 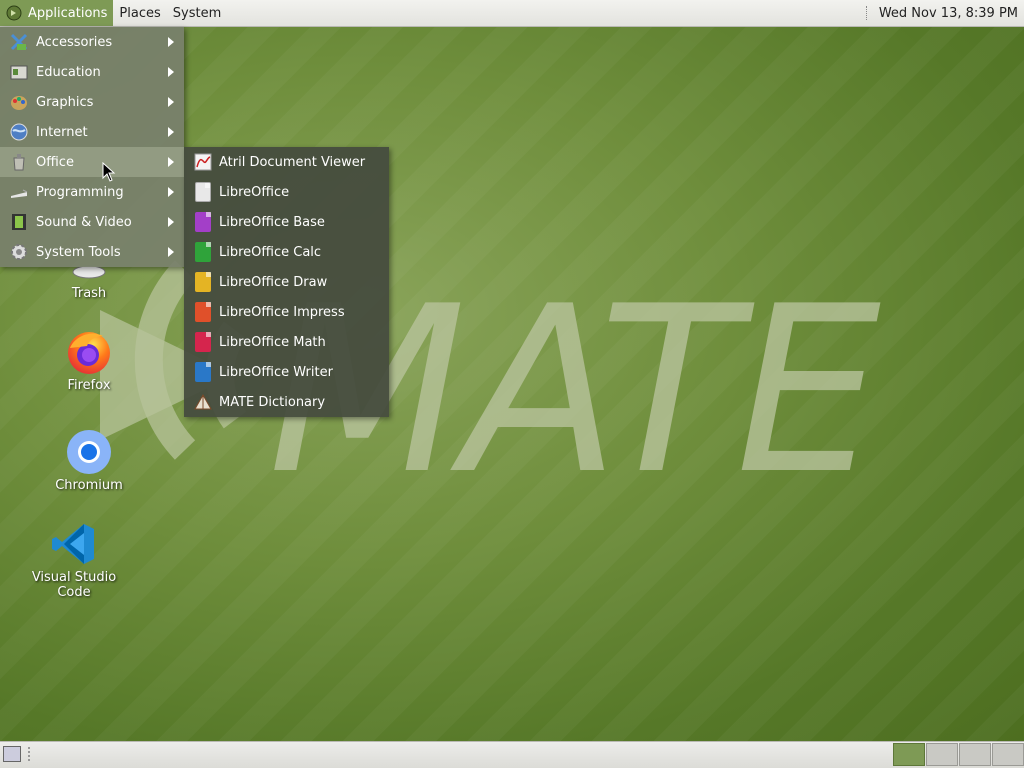 What do you see at coordinates (78, 252) in the screenshot?
I see `menu-item-label: System Tools` at bounding box center [78, 252].